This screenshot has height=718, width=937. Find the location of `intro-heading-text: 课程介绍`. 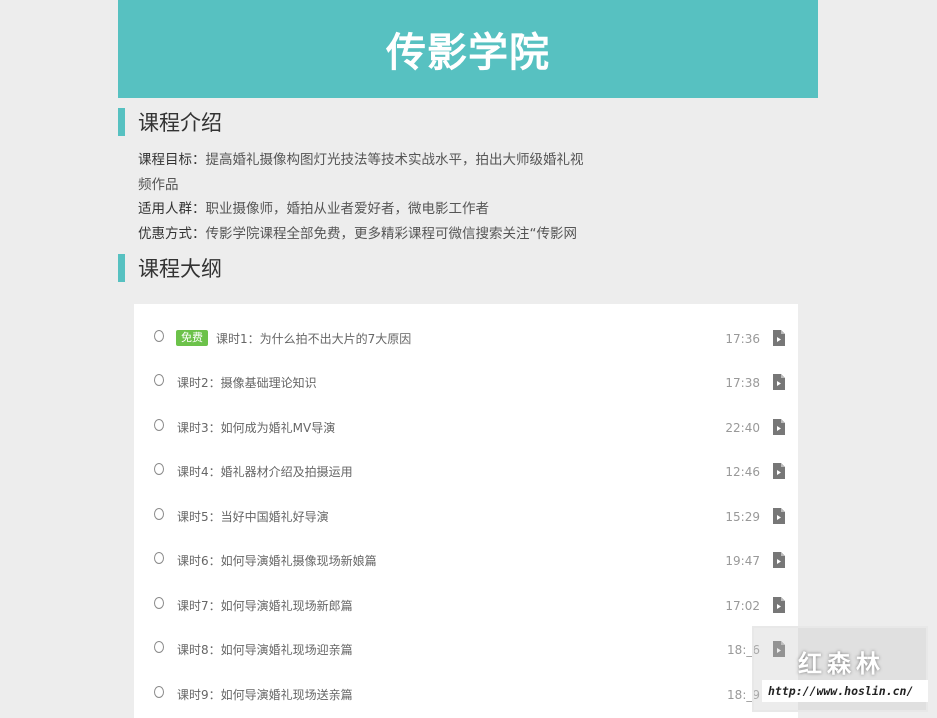

intro-heading-text: 课程介绍 is located at coordinates (180, 123).